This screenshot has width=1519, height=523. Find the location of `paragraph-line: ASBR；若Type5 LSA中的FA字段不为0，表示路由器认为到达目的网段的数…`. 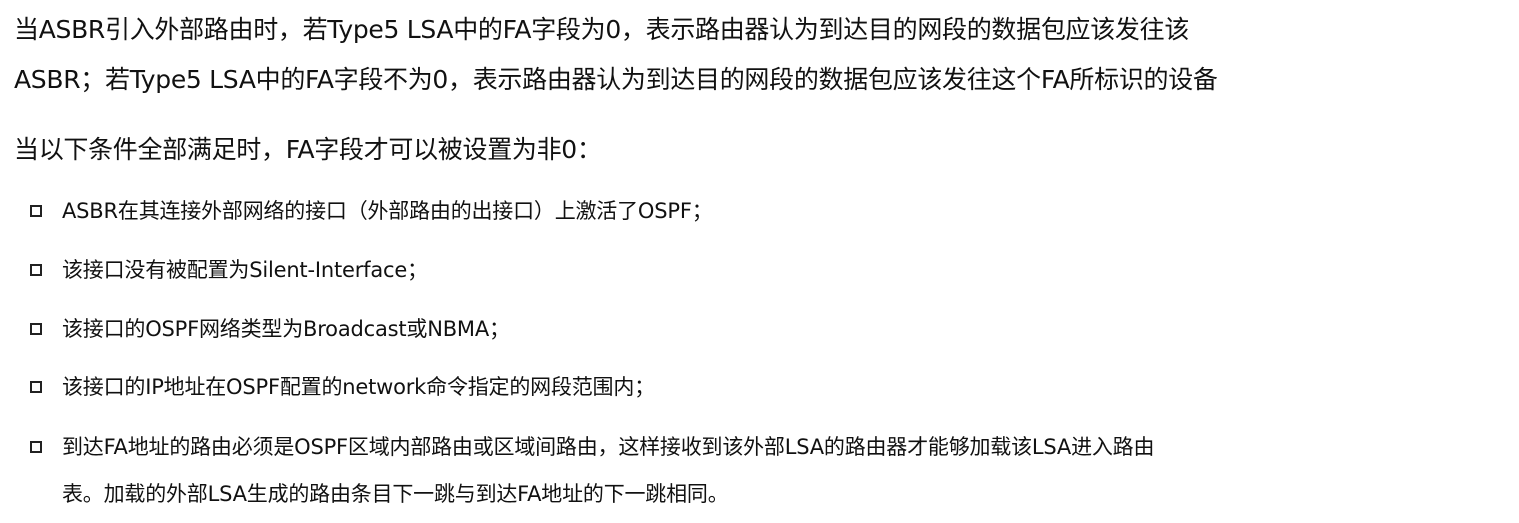

paragraph-line: ASBR；若Type5 LSA中的FA字段不为0，表示路由器认为到达目的网段的数… is located at coordinates (616, 79).